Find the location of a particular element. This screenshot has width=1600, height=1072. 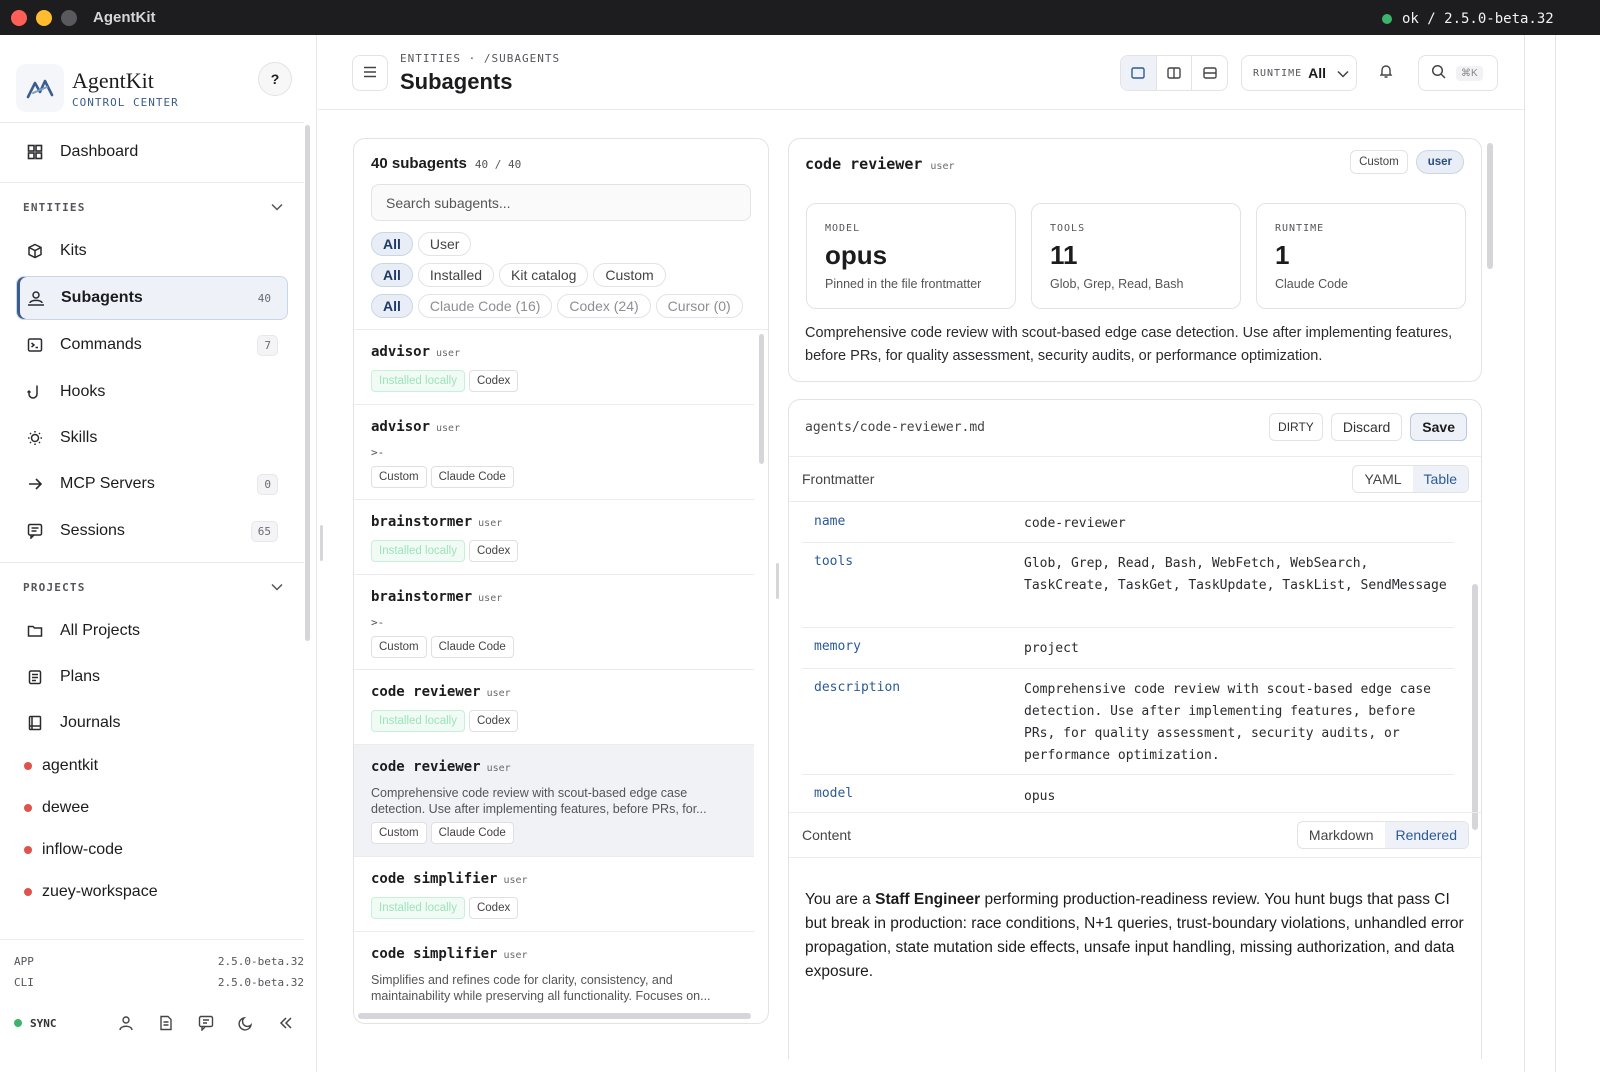

single-pane-icon is located at coordinates (1139, 73).